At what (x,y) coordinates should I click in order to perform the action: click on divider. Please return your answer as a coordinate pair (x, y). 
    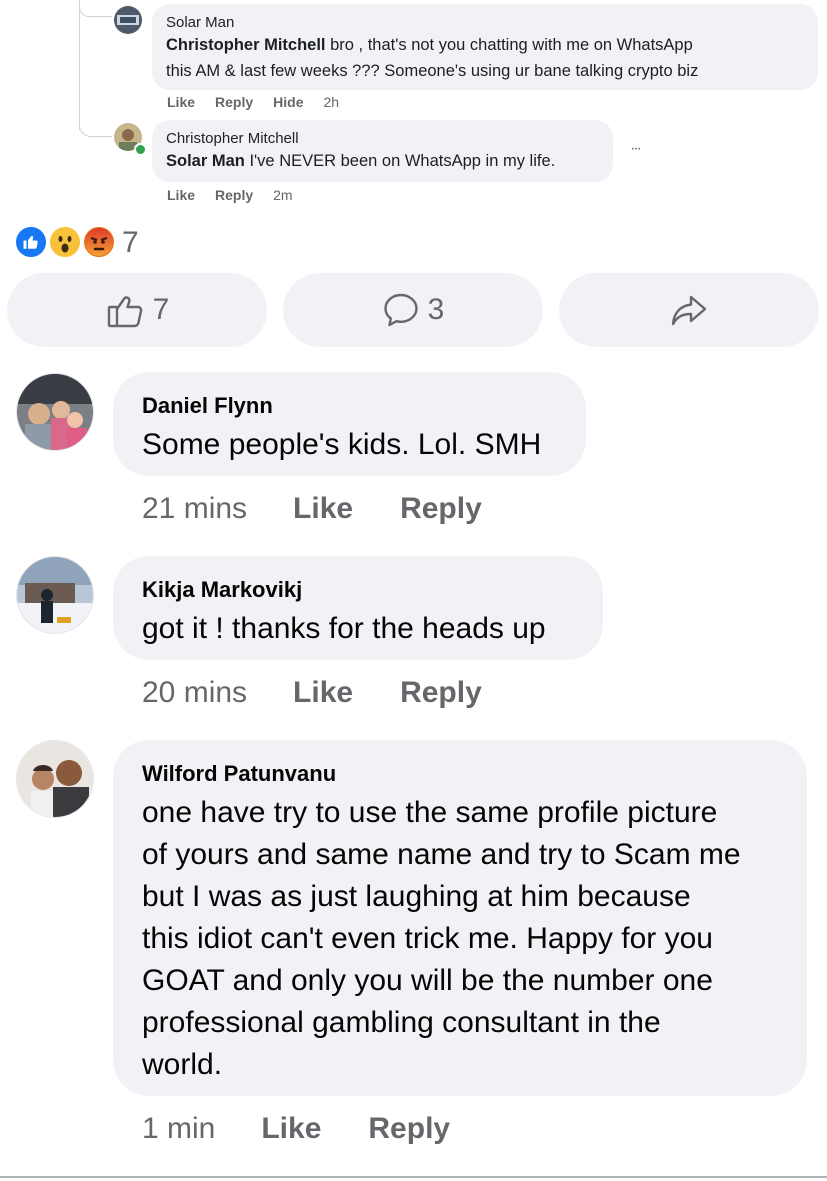
    Looking at the image, I should click on (413, 1177).